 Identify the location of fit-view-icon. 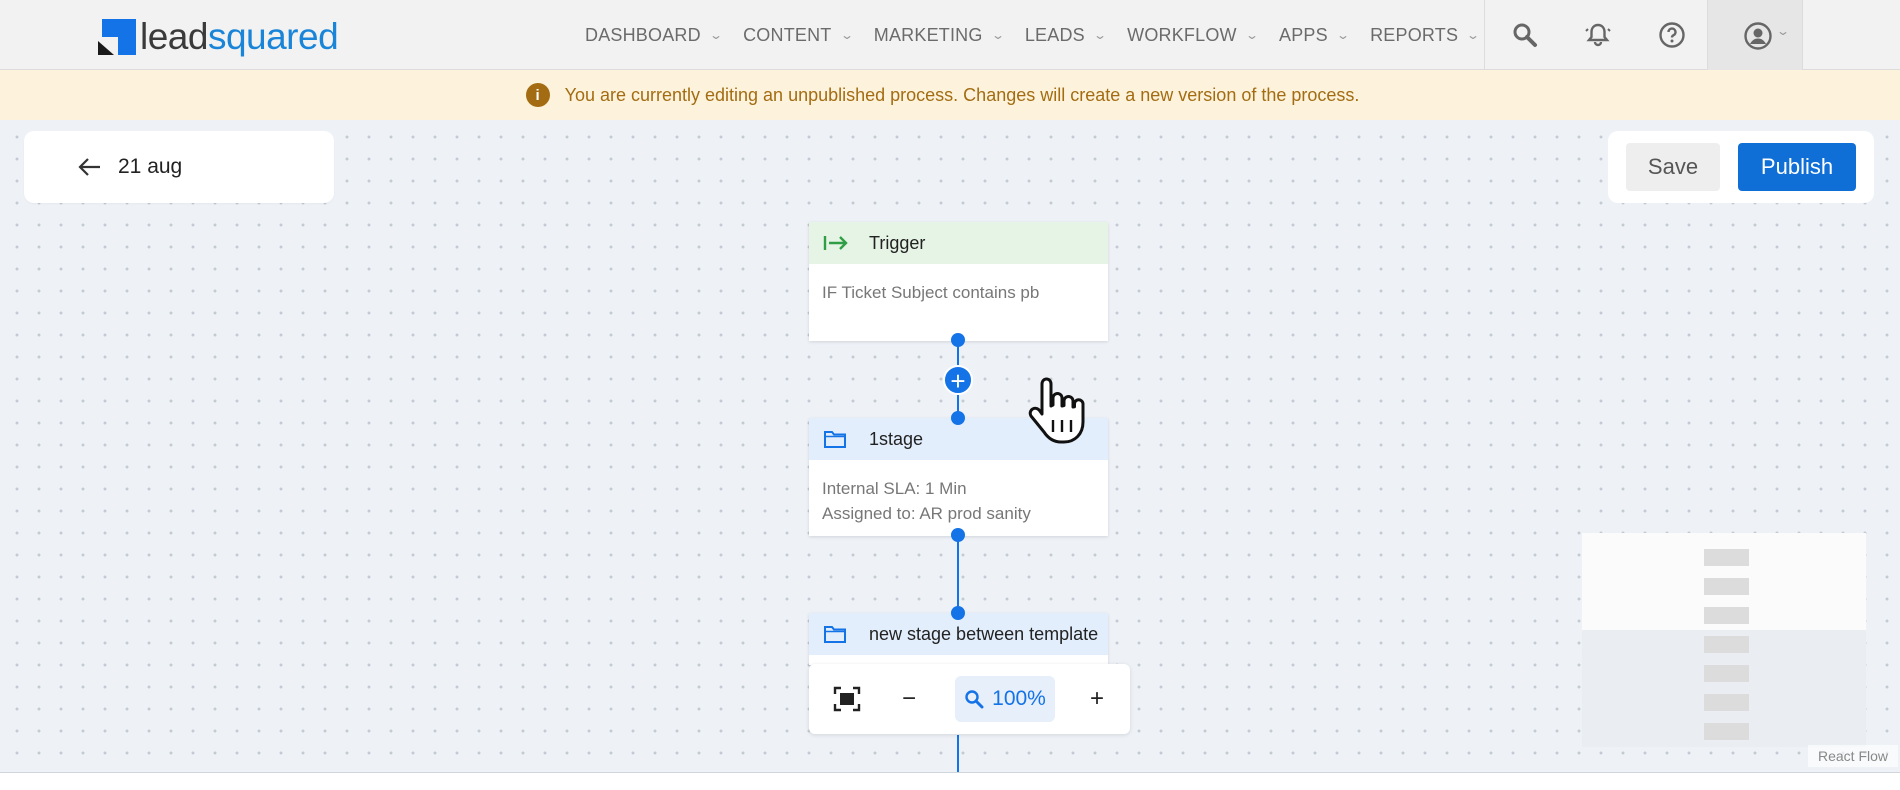
(847, 699).